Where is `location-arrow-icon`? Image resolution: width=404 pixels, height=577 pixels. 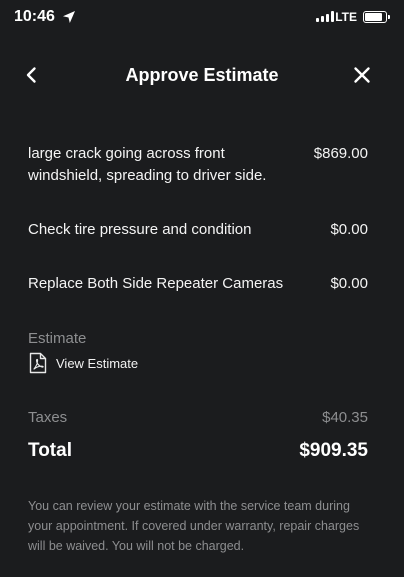 location-arrow-icon is located at coordinates (69, 17).